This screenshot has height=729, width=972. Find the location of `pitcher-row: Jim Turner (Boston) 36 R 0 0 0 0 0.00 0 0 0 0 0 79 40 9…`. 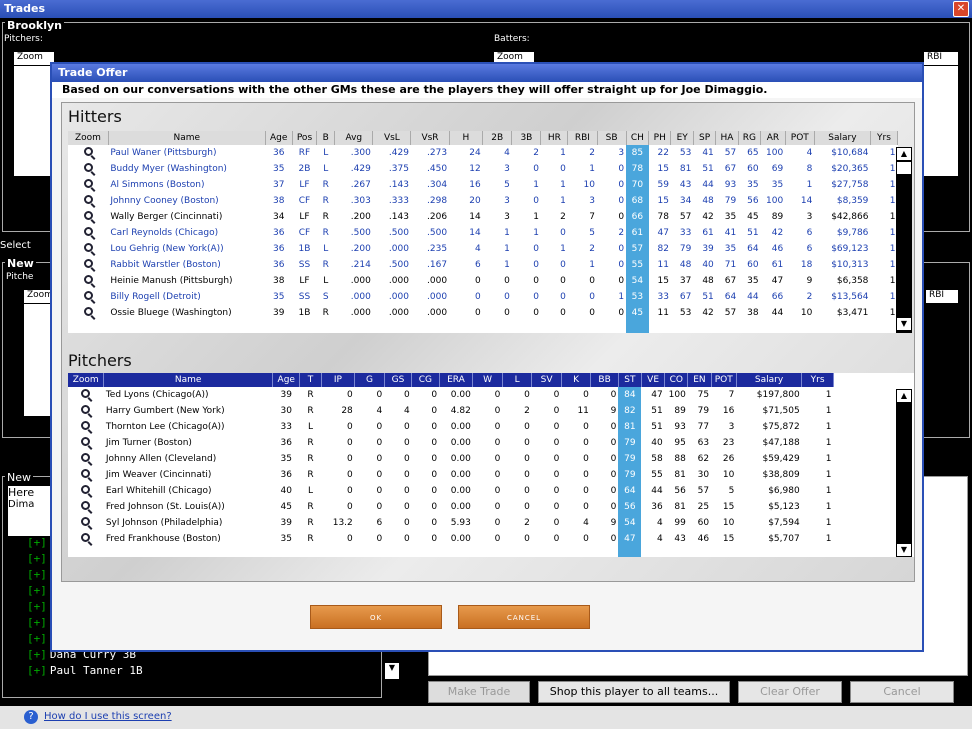

pitcher-row: Jim Turner (Boston) 36 R 0 0 0 0 0.00 0 0 0 0 0 79 40 9… is located at coordinates (451, 443).